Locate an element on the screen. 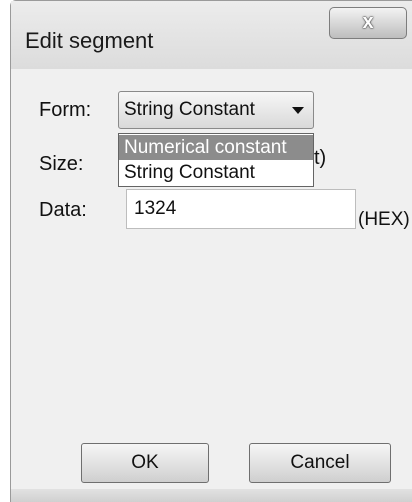 The height and width of the screenshot is (502, 412). dialog-bottom-edge is located at coordinates (211, 495).